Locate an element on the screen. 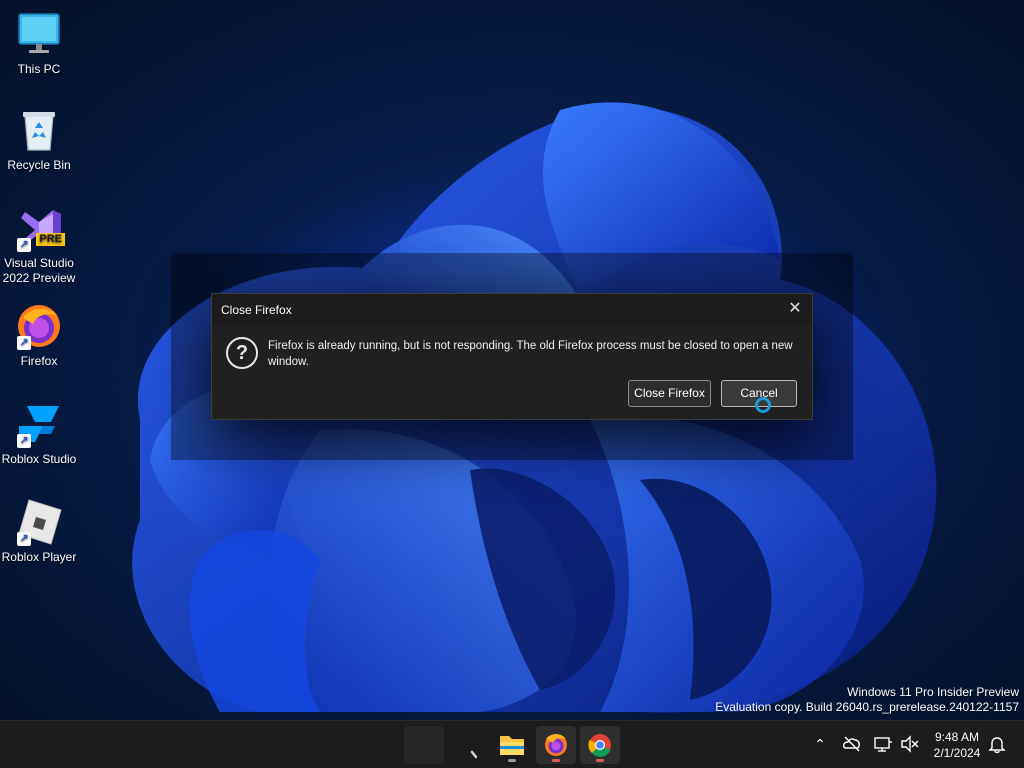  desktop-icon-this-pc: This PC is located at coordinates (39, 43).